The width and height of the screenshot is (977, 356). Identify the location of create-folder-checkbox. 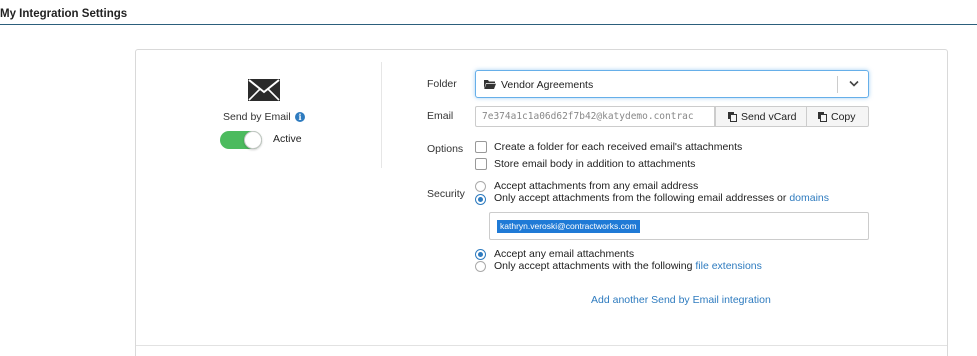
(481, 147).